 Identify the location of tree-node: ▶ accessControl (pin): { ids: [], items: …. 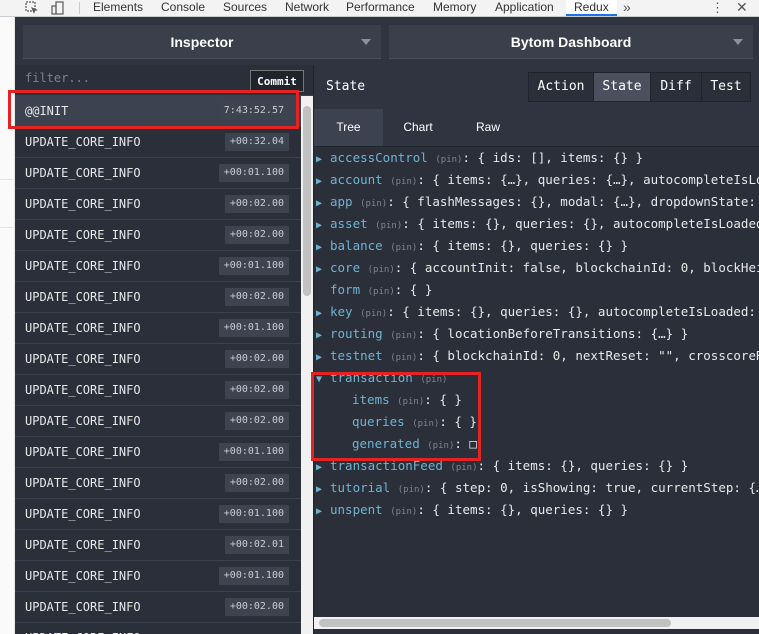
(479, 158).